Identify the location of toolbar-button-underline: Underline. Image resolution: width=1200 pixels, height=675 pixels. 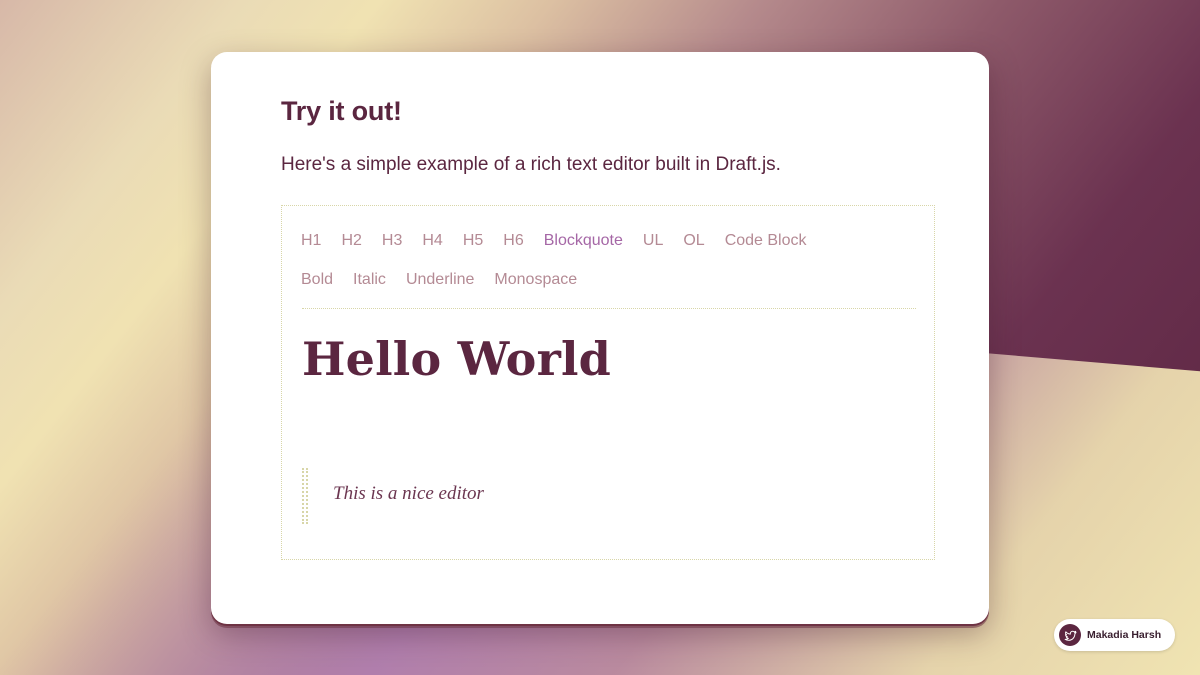
(440, 280).